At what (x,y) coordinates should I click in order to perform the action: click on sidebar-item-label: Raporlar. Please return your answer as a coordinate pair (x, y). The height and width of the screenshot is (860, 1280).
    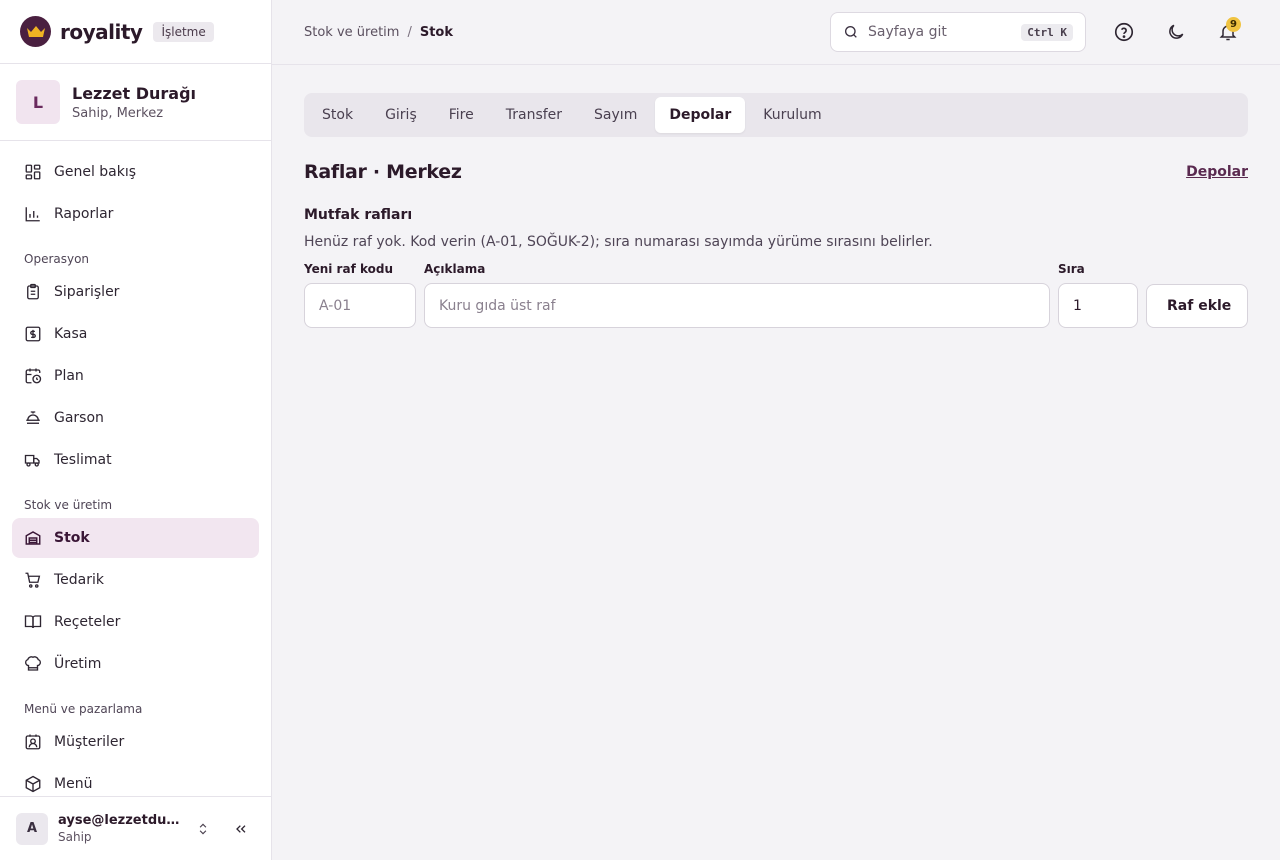
    Looking at the image, I should click on (84, 214).